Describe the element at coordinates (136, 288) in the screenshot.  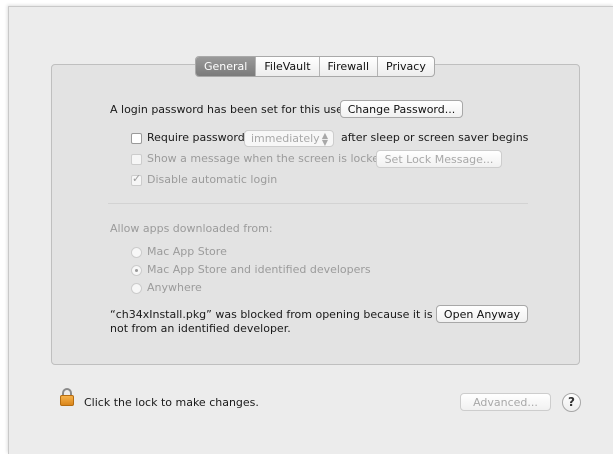
I see `radio-anywhere` at that location.